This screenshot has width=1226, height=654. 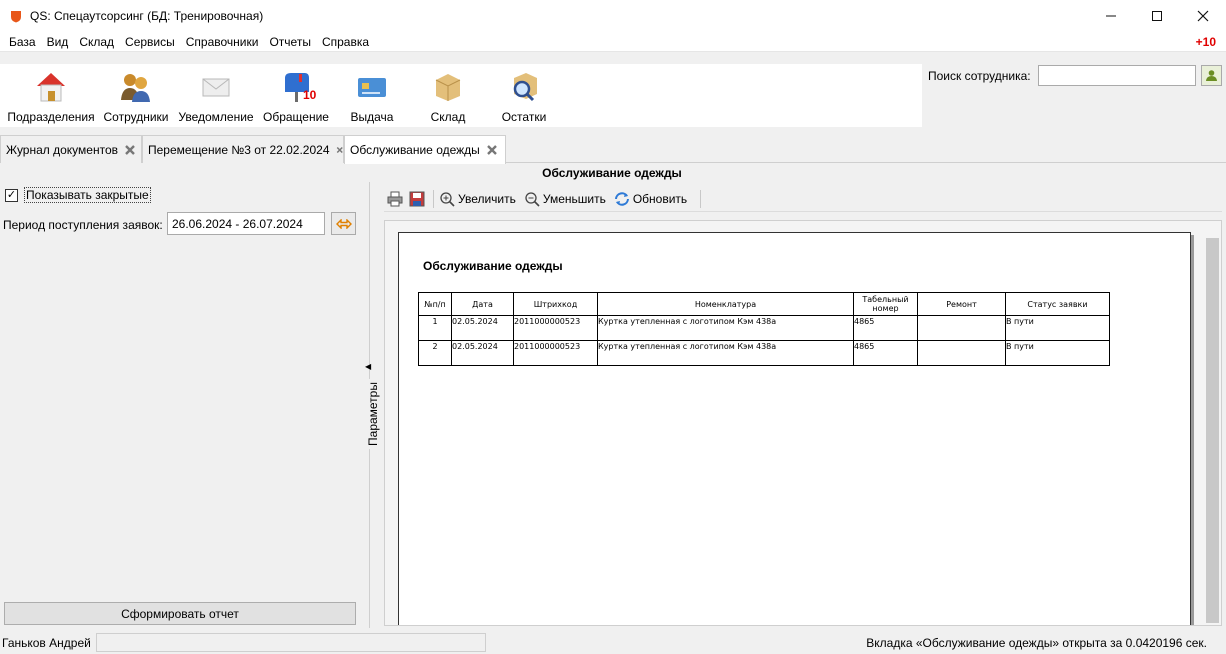 I want to click on refresh-button: Обновить, so click(x=650, y=199).